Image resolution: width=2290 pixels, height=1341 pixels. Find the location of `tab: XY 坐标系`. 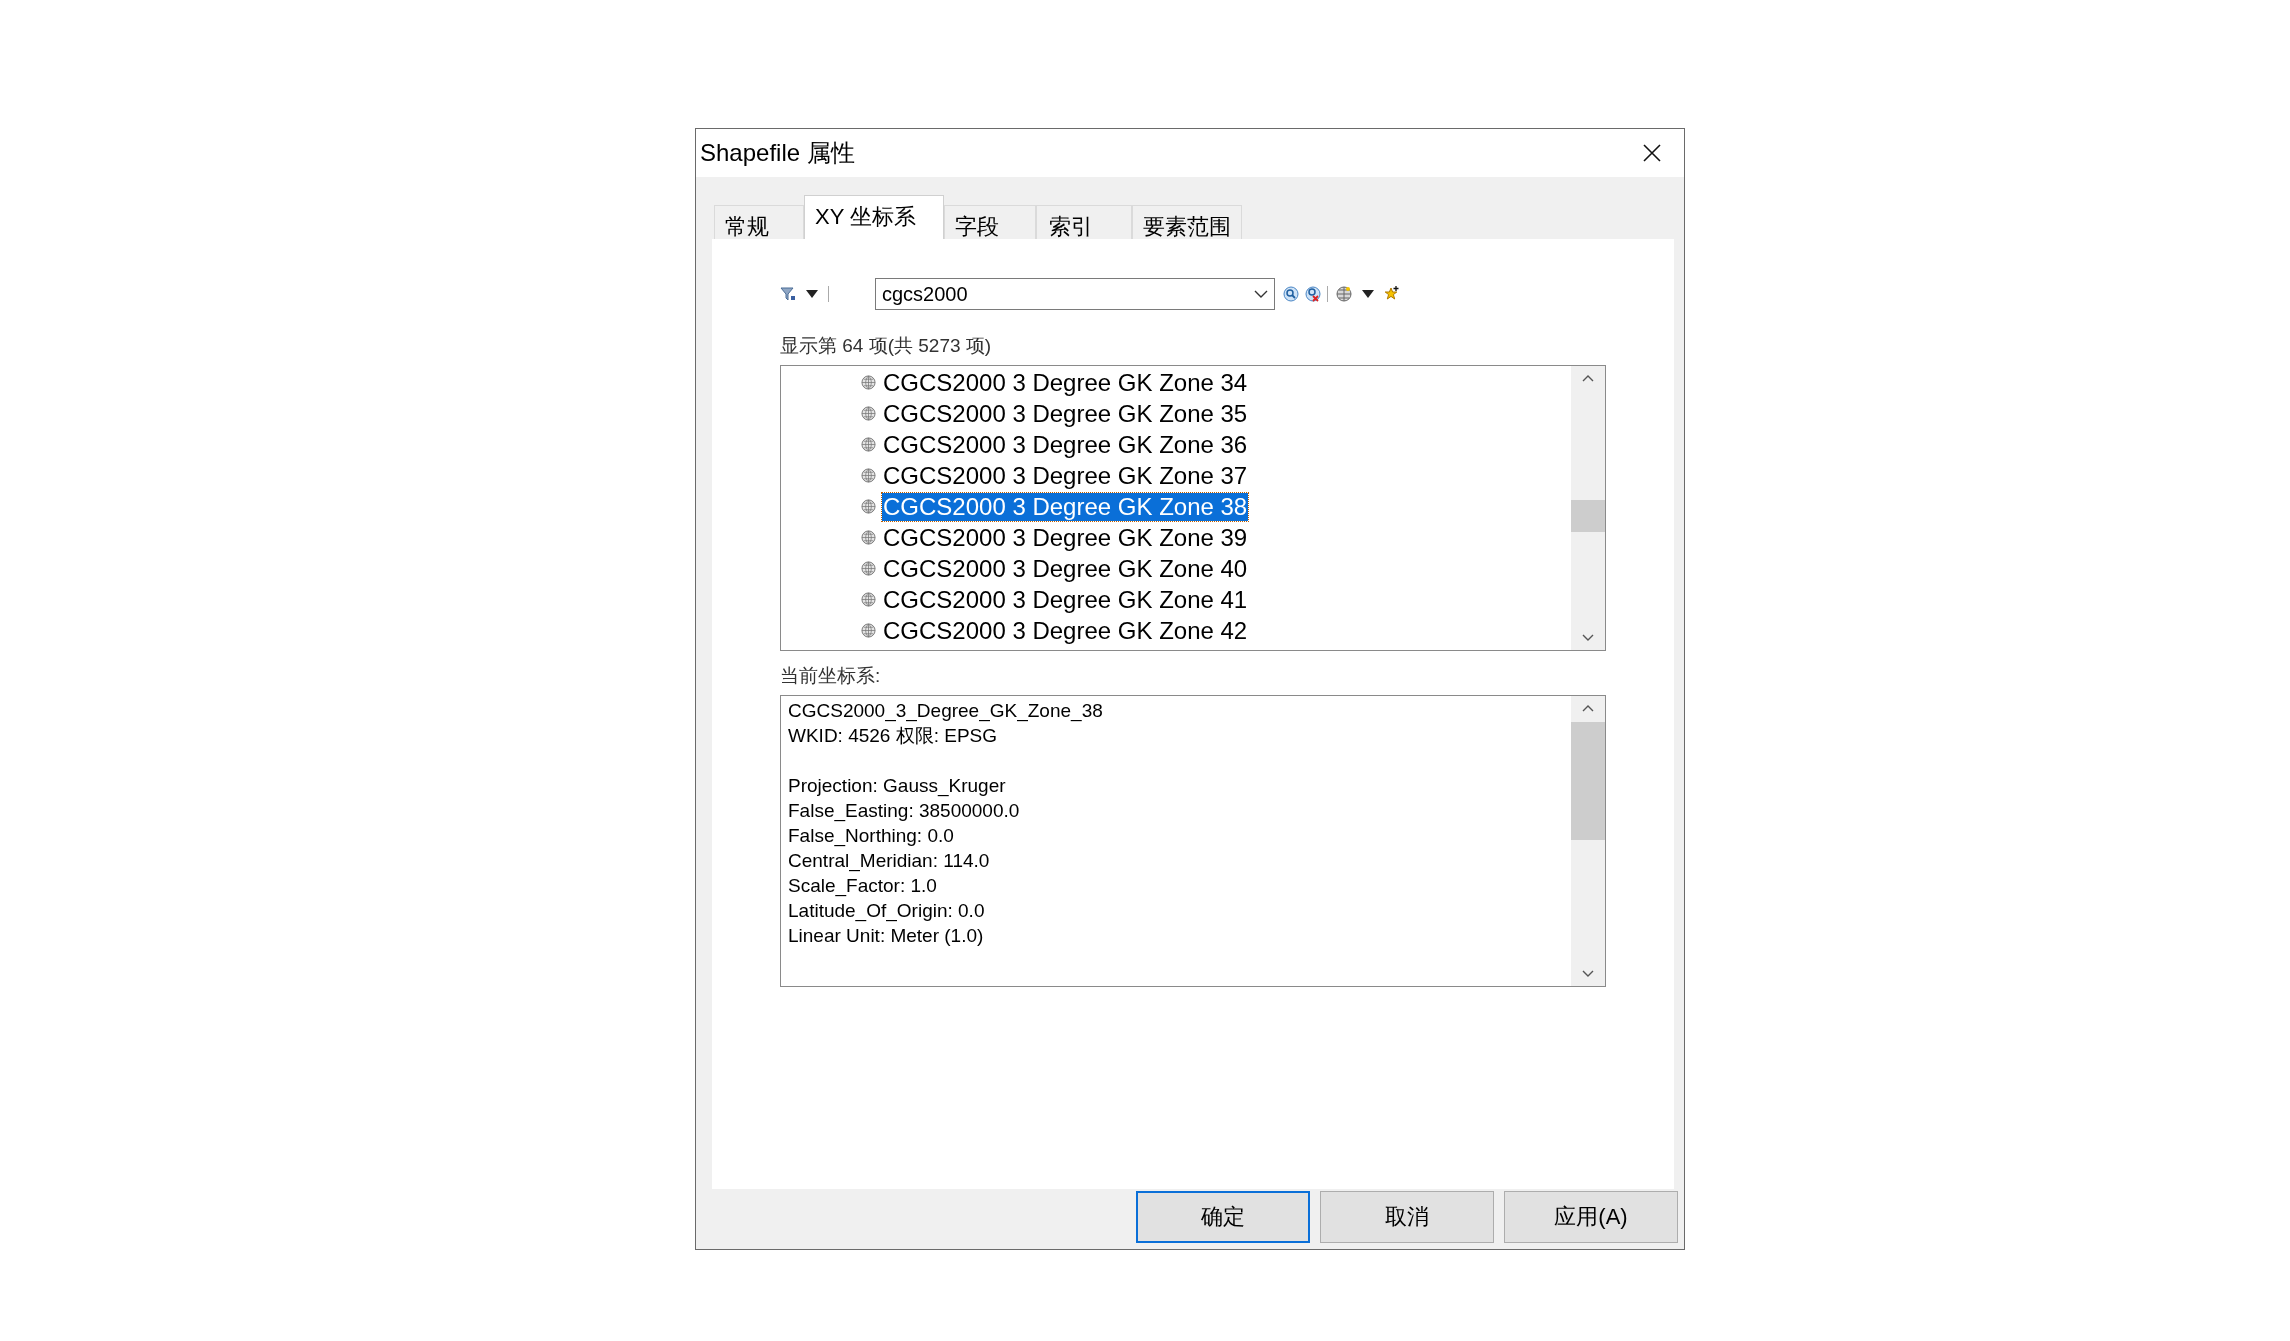

tab: XY 坐标系 is located at coordinates (874, 217).